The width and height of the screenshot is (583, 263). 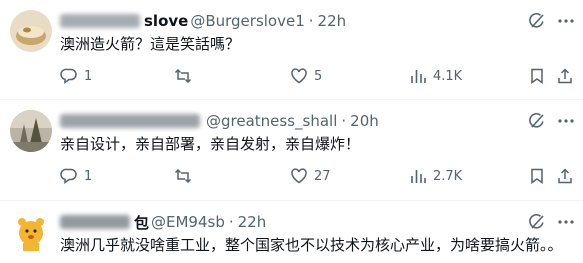 I want to click on tweet-header: 包 @EM94sb · 22h, so click(x=163, y=222).